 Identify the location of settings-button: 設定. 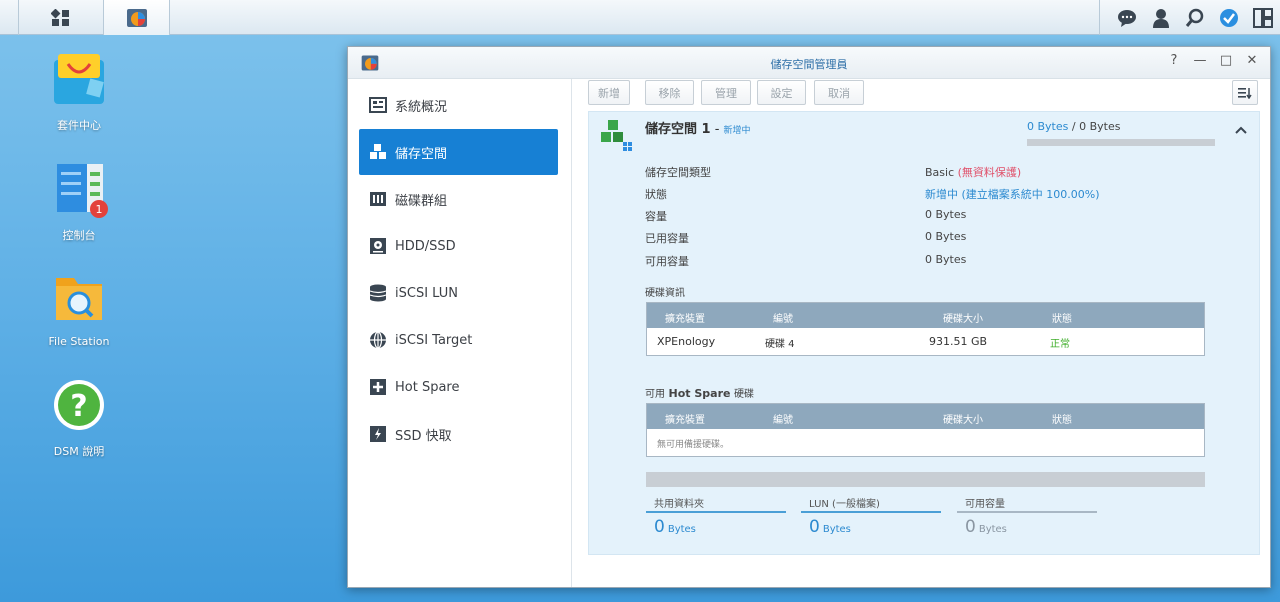
(781, 92).